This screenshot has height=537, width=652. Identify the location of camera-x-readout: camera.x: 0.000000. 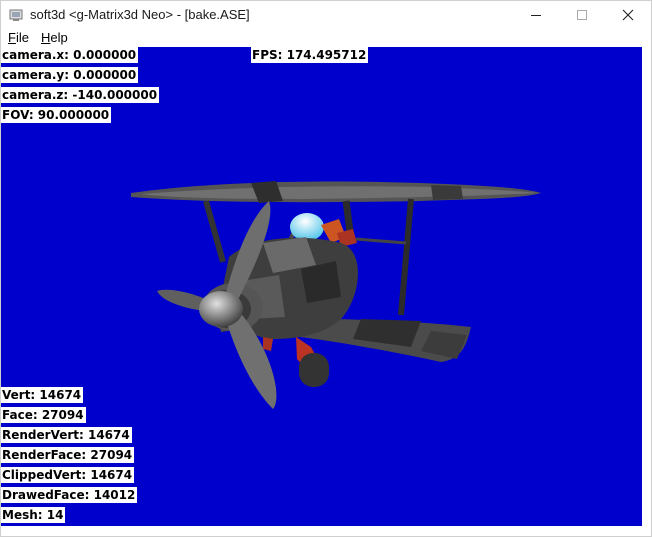
(70, 55).